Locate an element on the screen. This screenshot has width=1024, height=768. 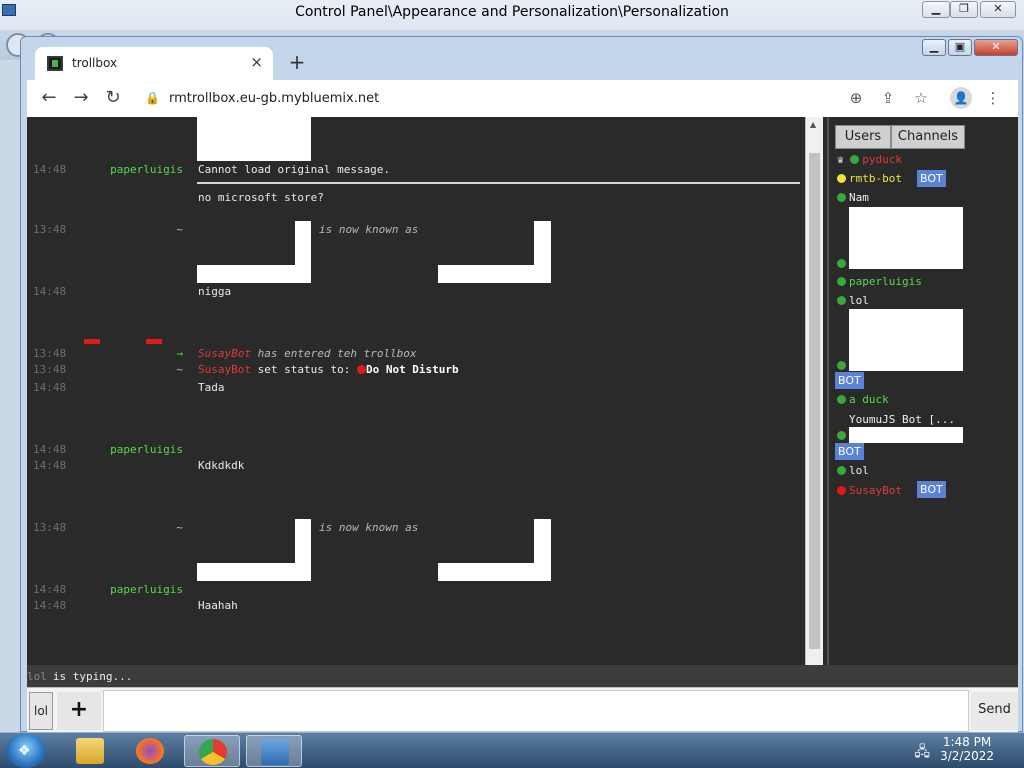
firefox-icon is located at coordinates (150, 751).